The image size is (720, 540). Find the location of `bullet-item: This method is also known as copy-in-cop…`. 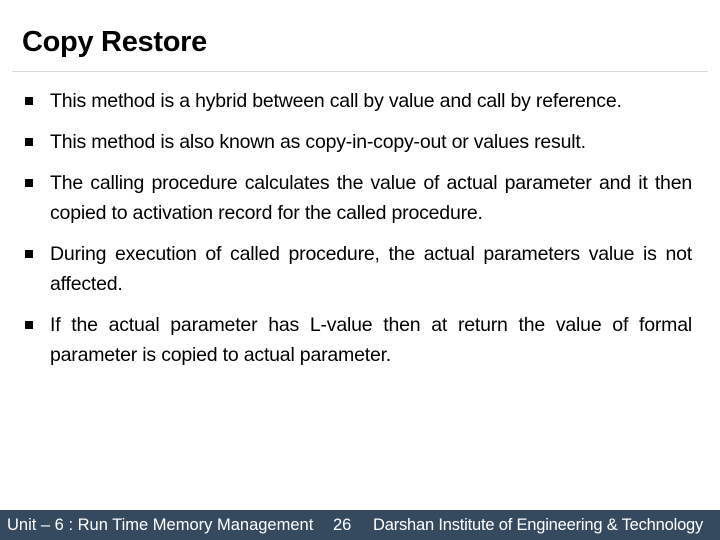

bullet-item: This method is also known as copy-in-cop… is located at coordinates (357, 142).